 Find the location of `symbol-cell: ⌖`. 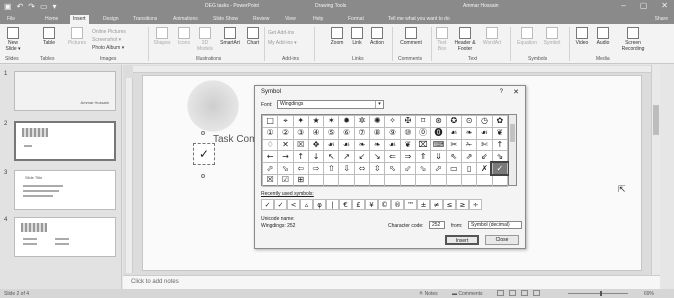

symbol-cell: ⌖ is located at coordinates (285, 121).